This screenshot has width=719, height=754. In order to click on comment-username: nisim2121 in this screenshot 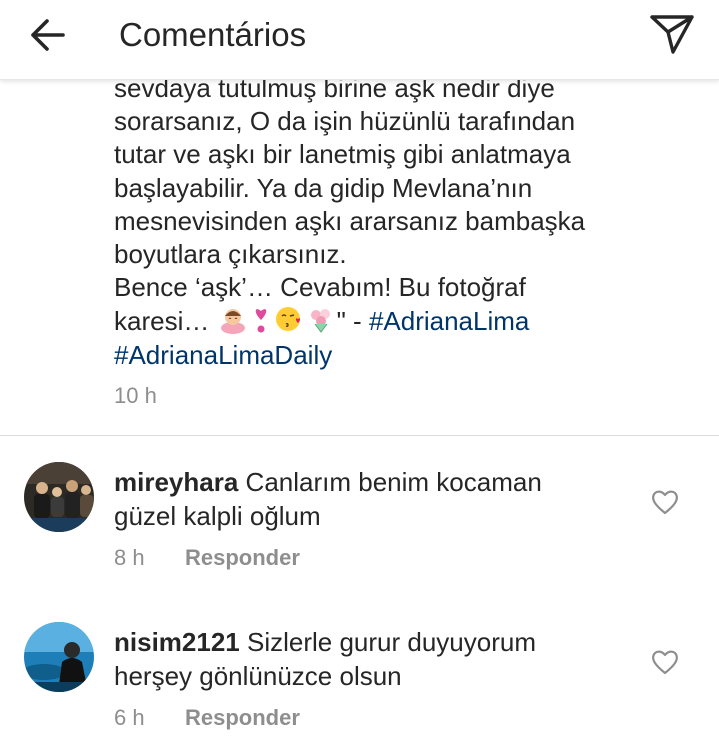, I will do `click(177, 642)`.